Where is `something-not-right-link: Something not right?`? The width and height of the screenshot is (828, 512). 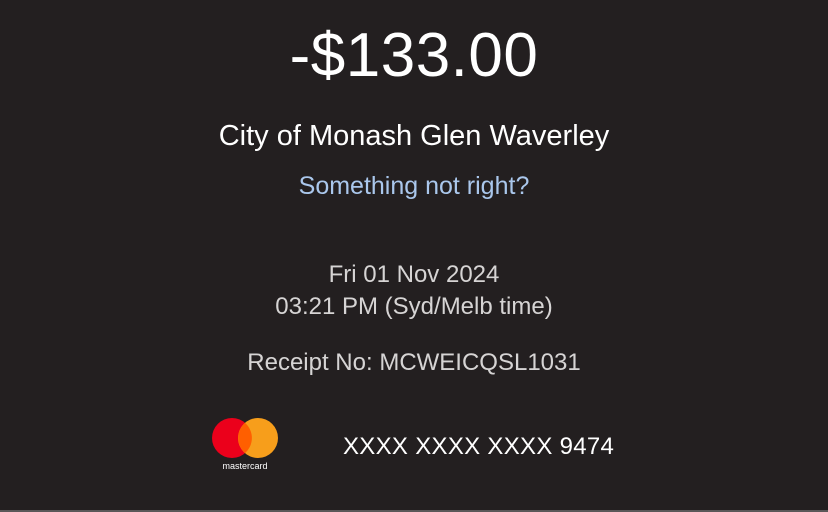
something-not-right-link: Something not right? is located at coordinates (414, 186).